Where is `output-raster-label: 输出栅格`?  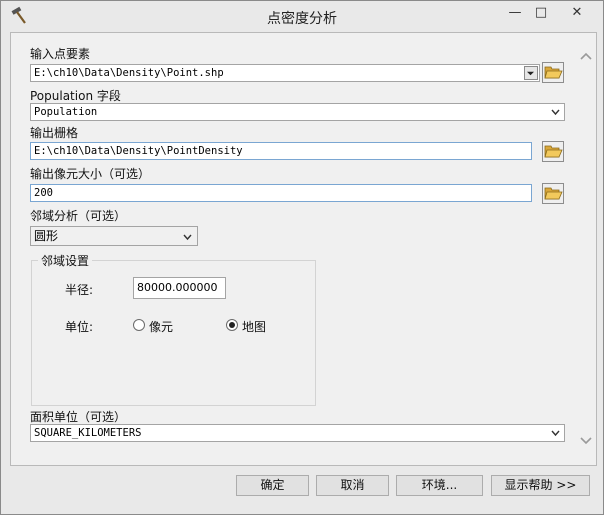 output-raster-label: 输出栅格 is located at coordinates (54, 133).